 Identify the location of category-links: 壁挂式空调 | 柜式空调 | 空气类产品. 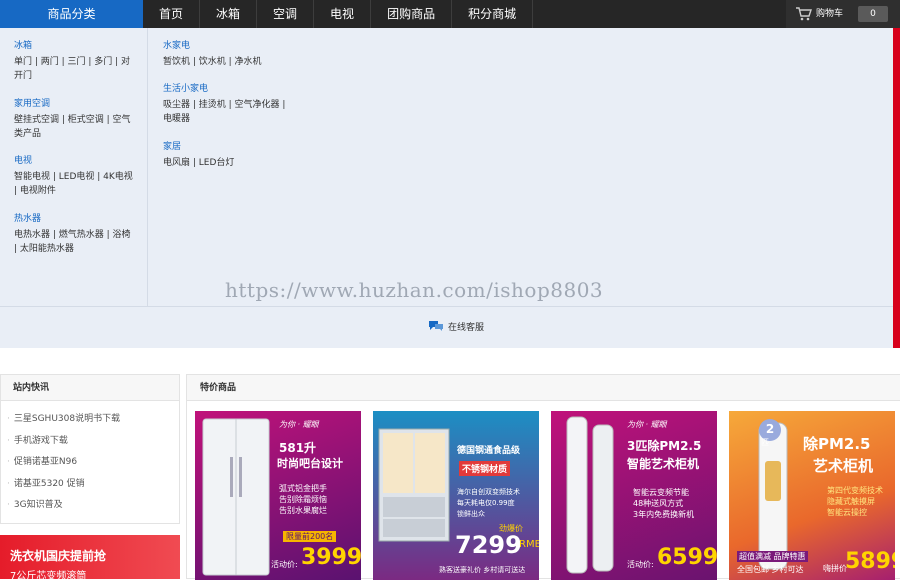
(75, 127).